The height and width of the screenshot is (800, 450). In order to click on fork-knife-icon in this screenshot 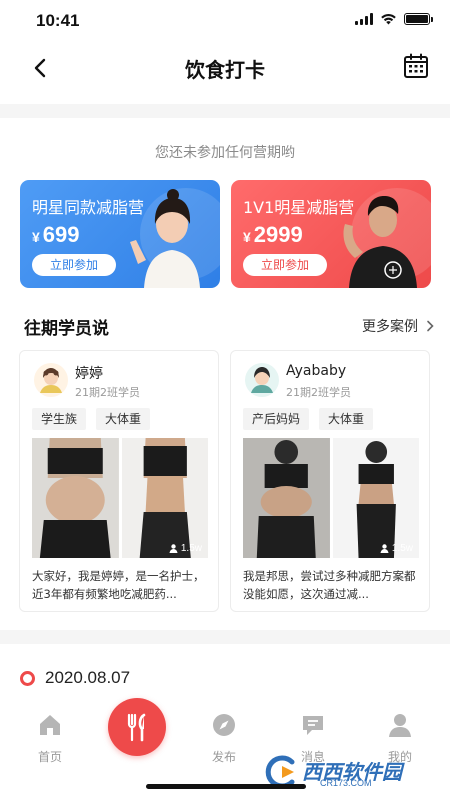, I will do `click(136, 727)`.